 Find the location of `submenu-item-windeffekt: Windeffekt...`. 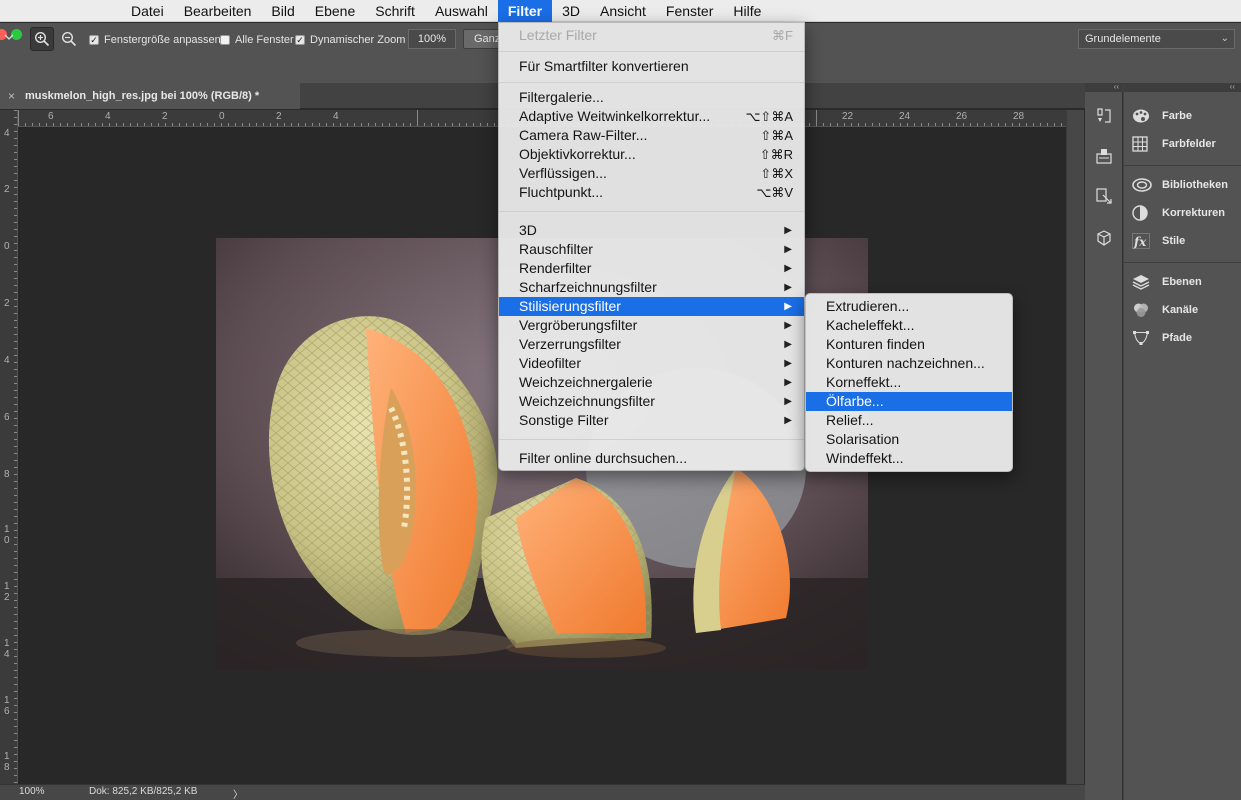

submenu-item-windeffekt: Windeffekt... is located at coordinates (909, 458).